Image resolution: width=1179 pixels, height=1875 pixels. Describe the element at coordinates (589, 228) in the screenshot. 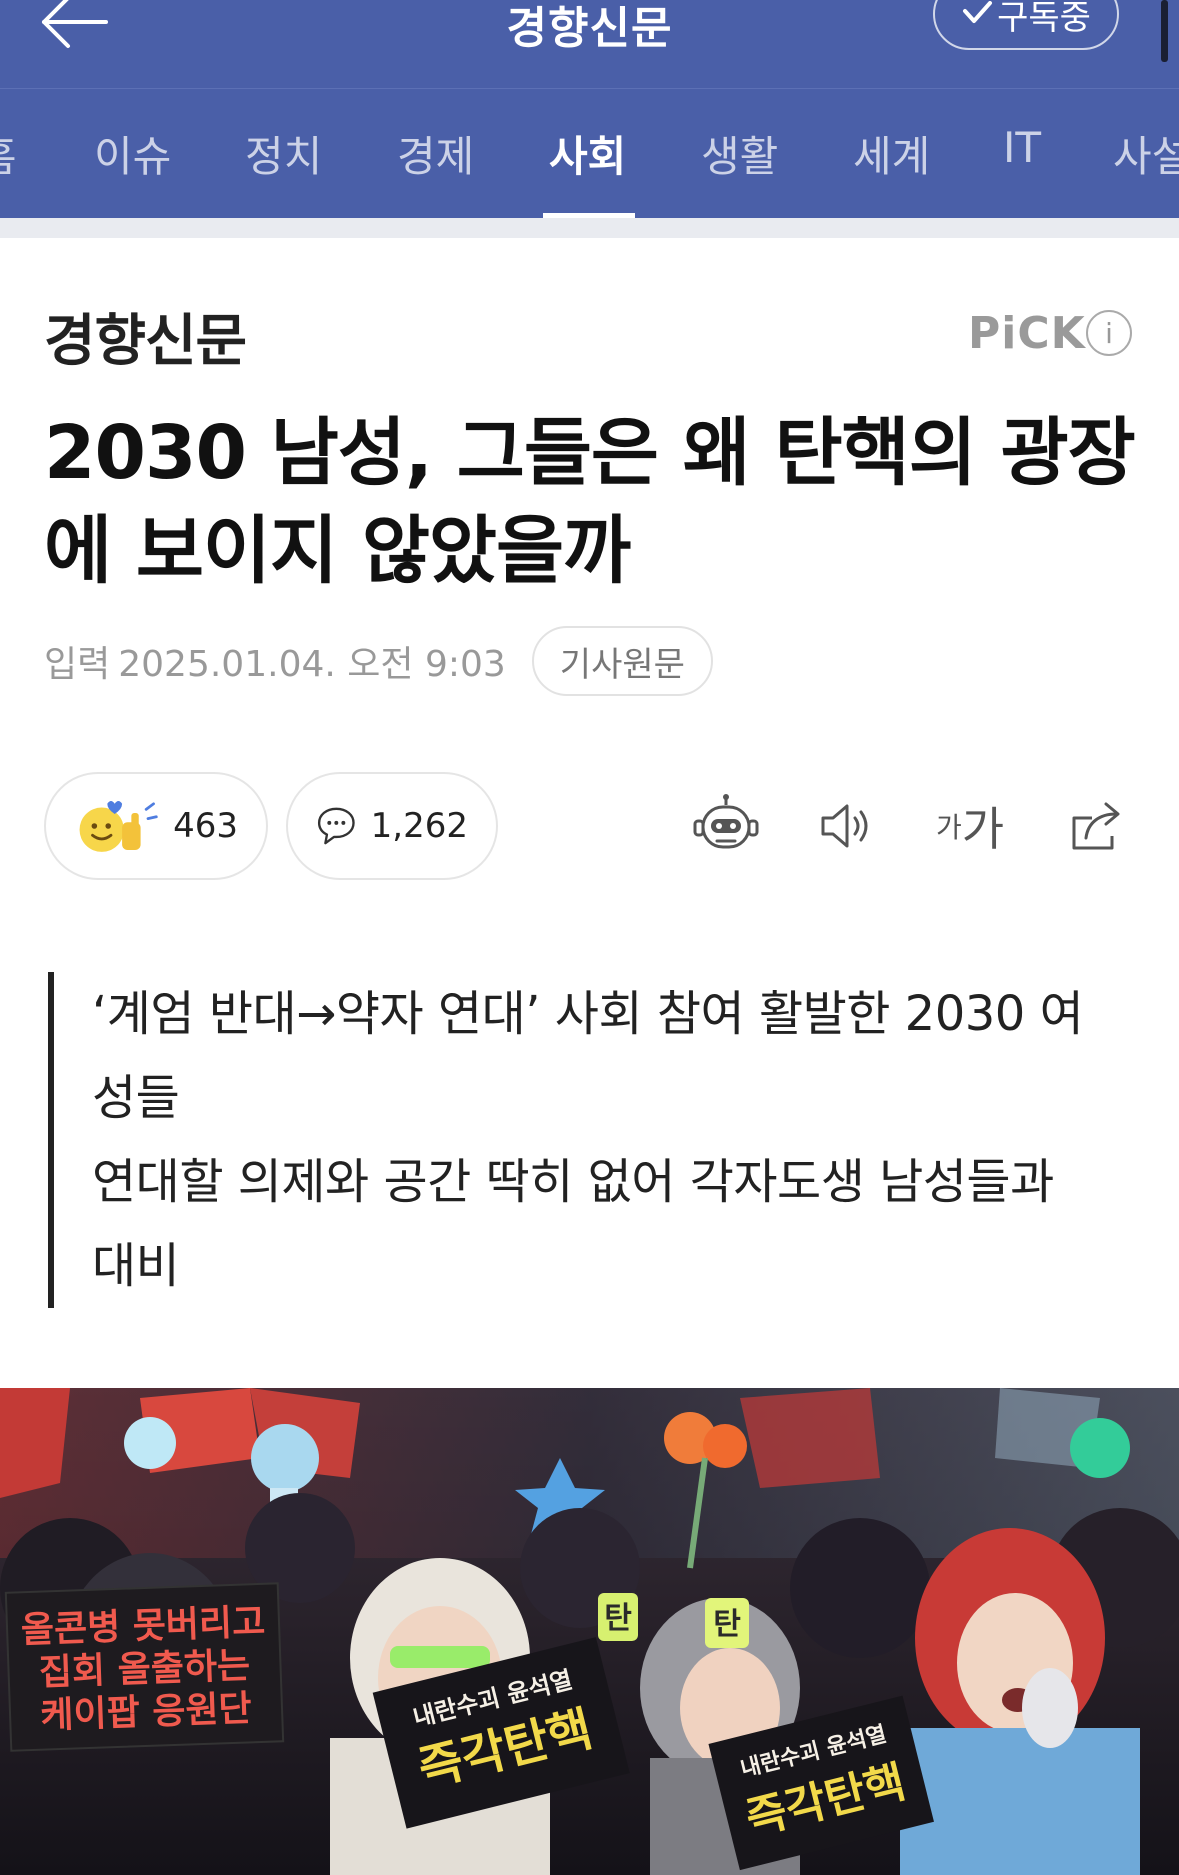

I see `section-divider` at that location.